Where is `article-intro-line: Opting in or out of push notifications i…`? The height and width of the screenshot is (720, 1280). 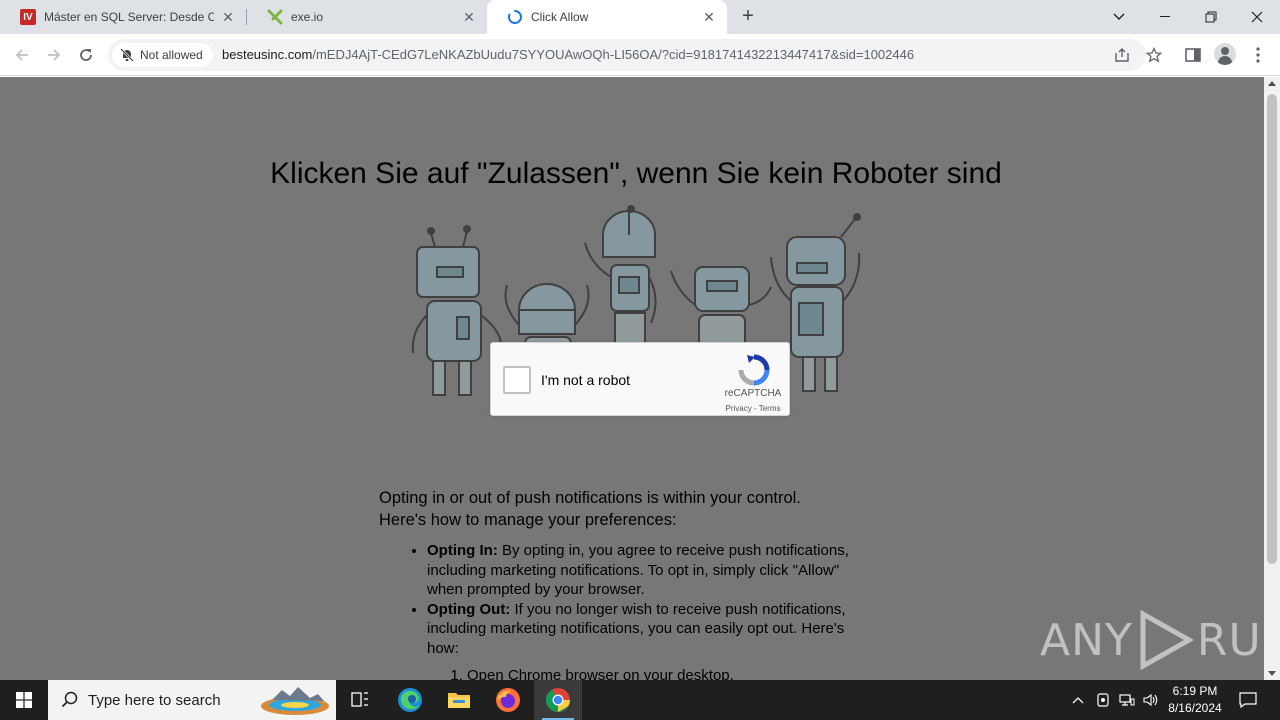 article-intro-line: Opting in or out of push notifications i… is located at coordinates (590, 498).